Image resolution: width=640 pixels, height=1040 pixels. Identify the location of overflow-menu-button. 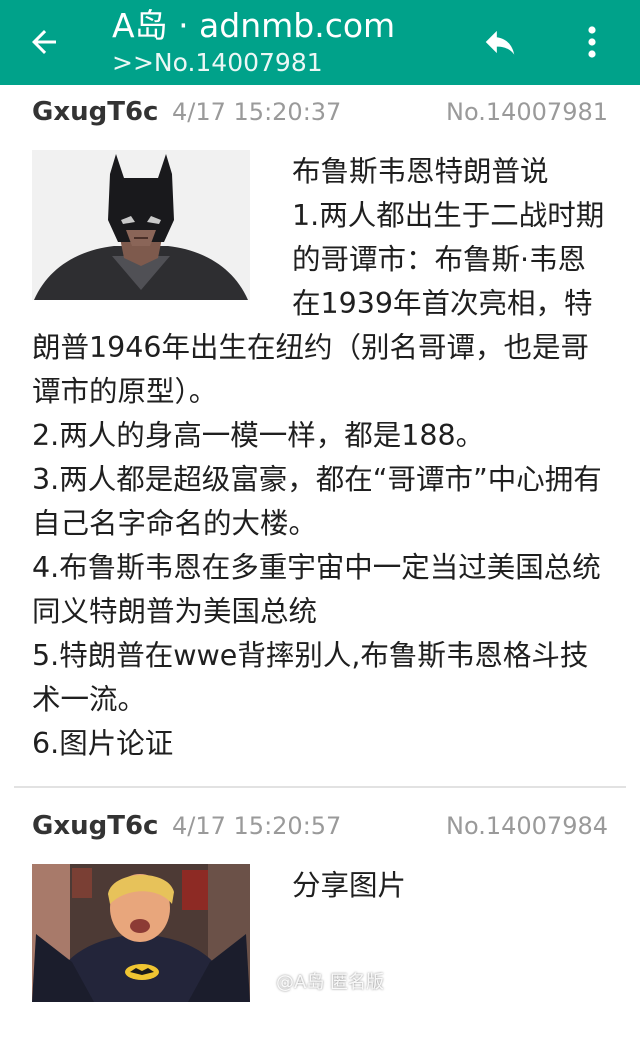
(592, 42).